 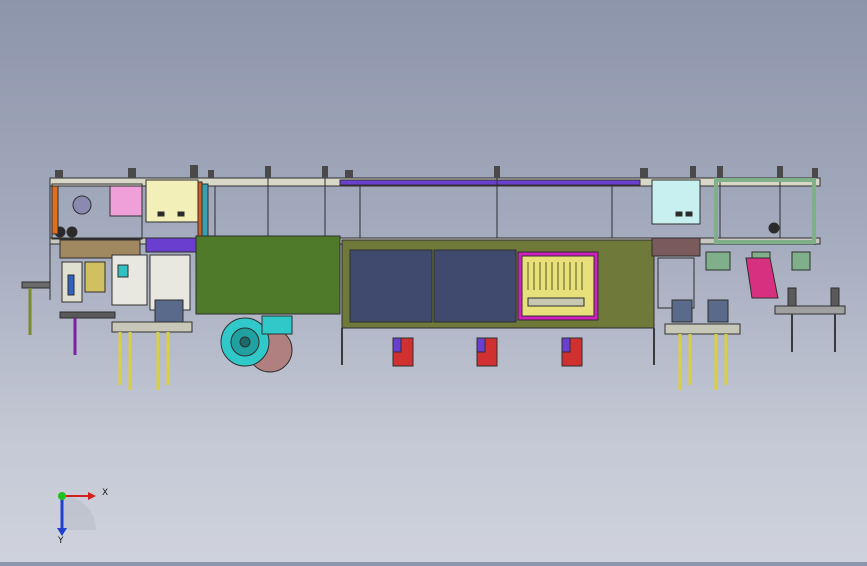 What do you see at coordinates (268, 275) in the screenshot?
I see `green-side-panel` at bounding box center [268, 275].